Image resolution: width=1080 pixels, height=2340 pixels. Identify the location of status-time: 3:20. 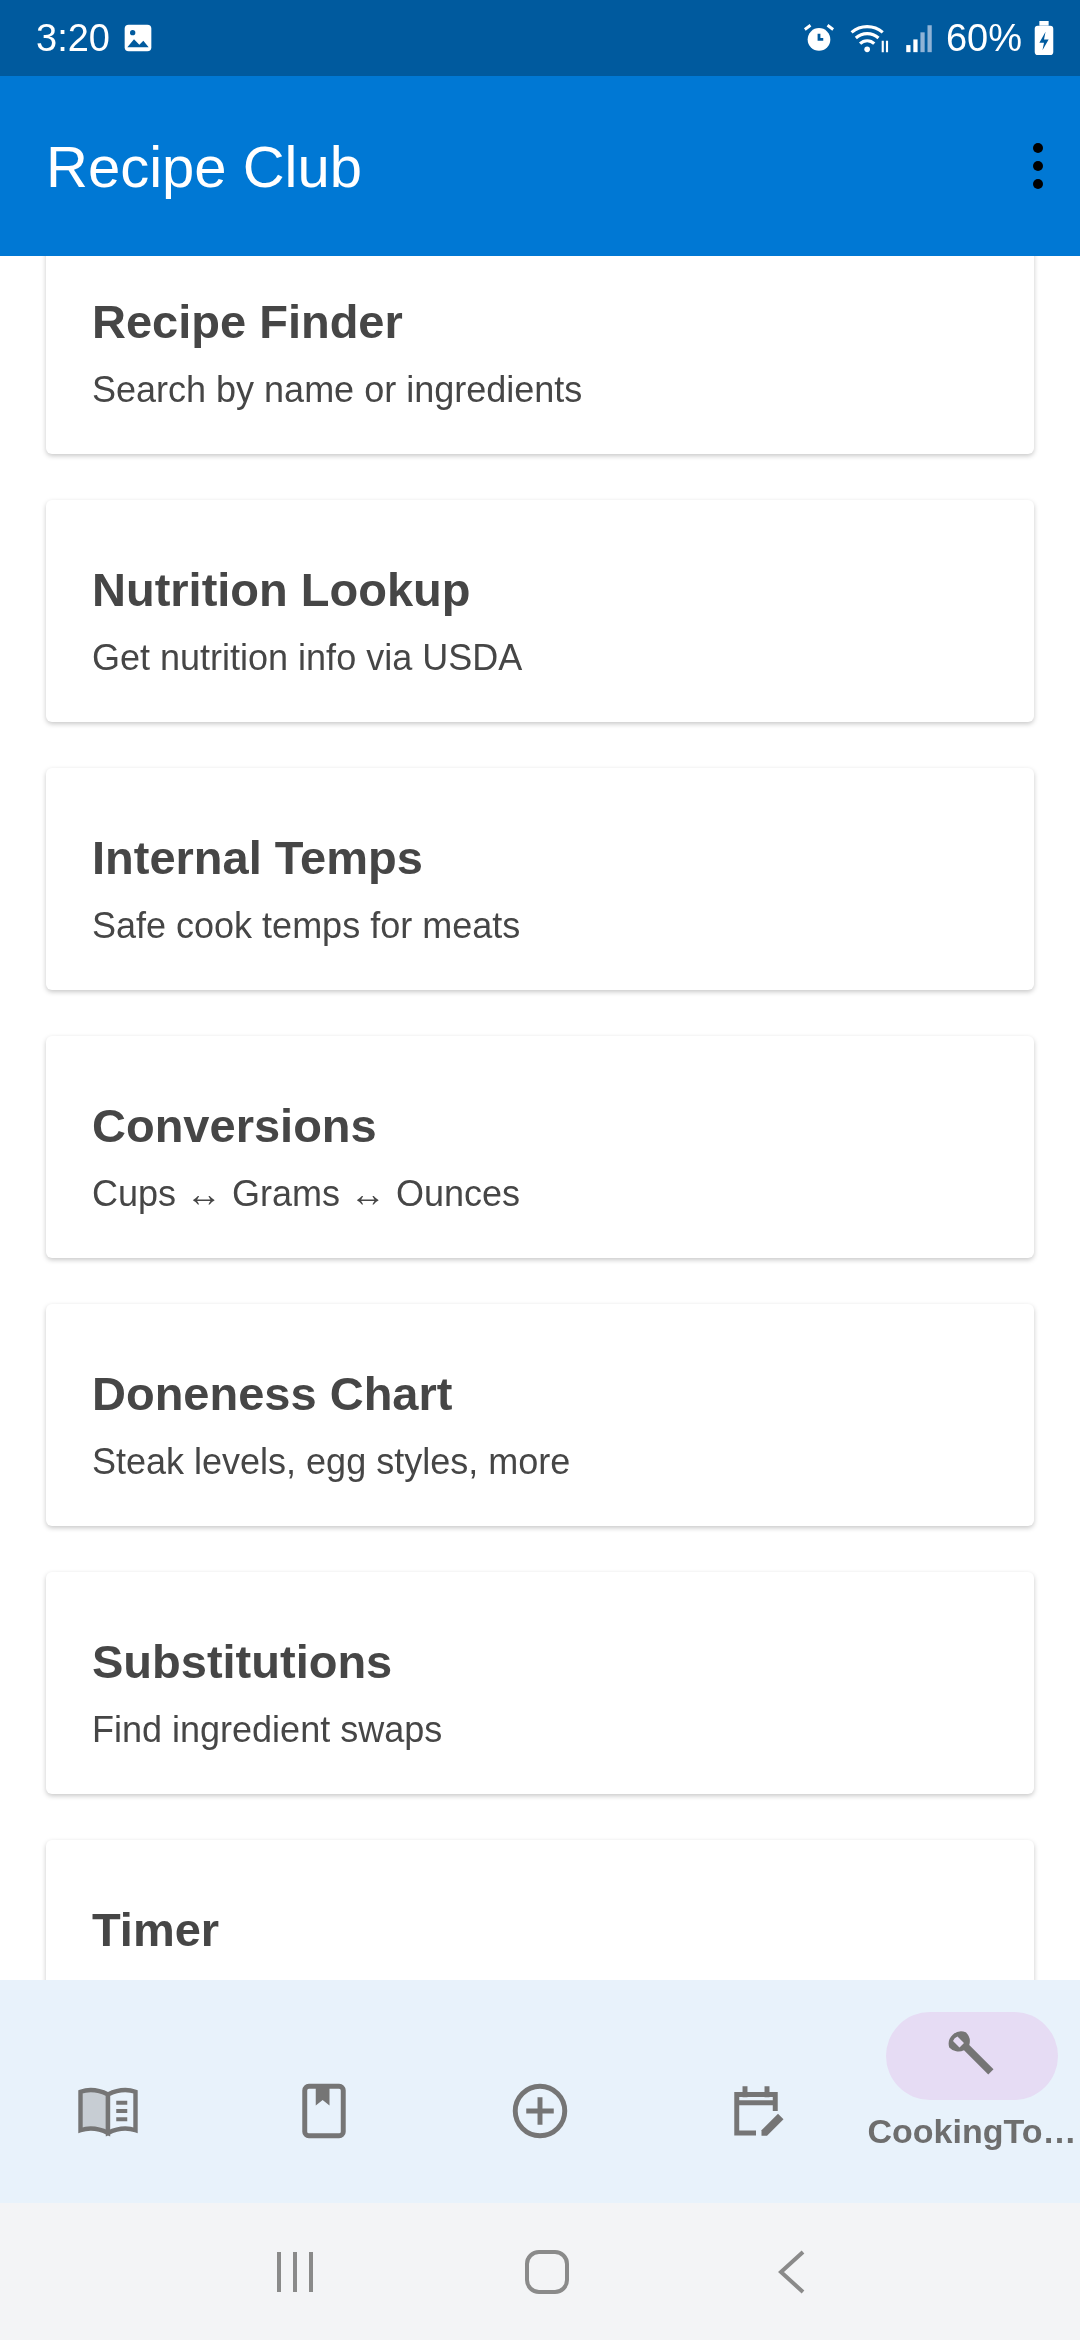
(73, 38).